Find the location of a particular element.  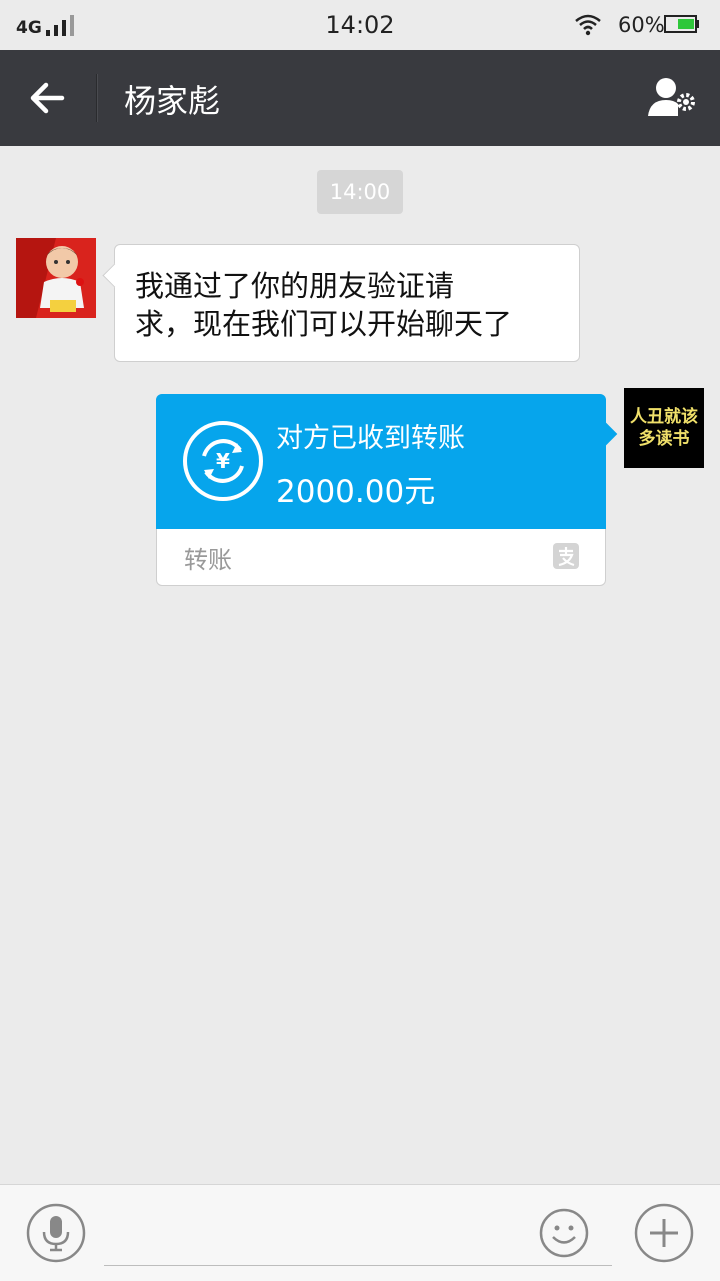

transfer-card: ¥ 对方已收到转账 2000.00元 转账 is located at coordinates (381, 490).